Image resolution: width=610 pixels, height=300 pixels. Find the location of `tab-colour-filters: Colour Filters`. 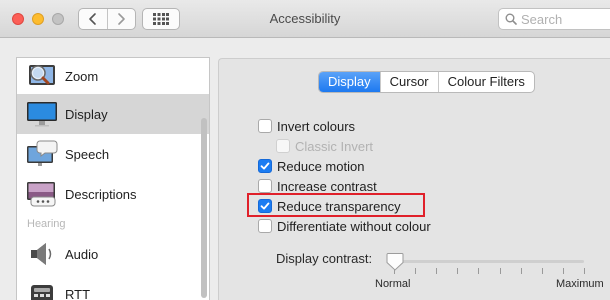

tab-colour-filters: Colour Filters is located at coordinates (485, 82).